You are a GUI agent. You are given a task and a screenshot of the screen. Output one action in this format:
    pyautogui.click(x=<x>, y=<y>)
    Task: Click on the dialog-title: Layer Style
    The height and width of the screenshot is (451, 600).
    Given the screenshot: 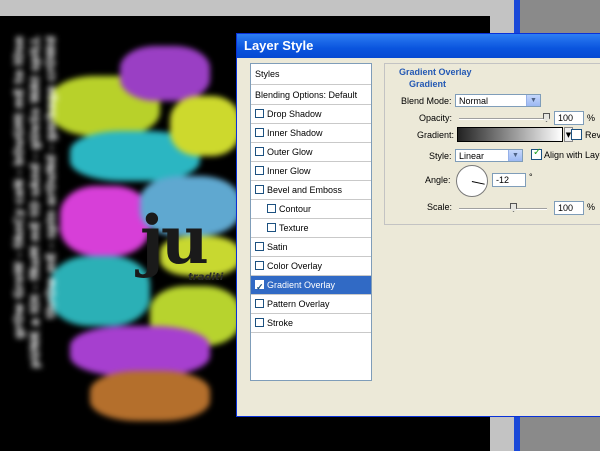 What is the action you would take?
    pyautogui.click(x=418, y=46)
    